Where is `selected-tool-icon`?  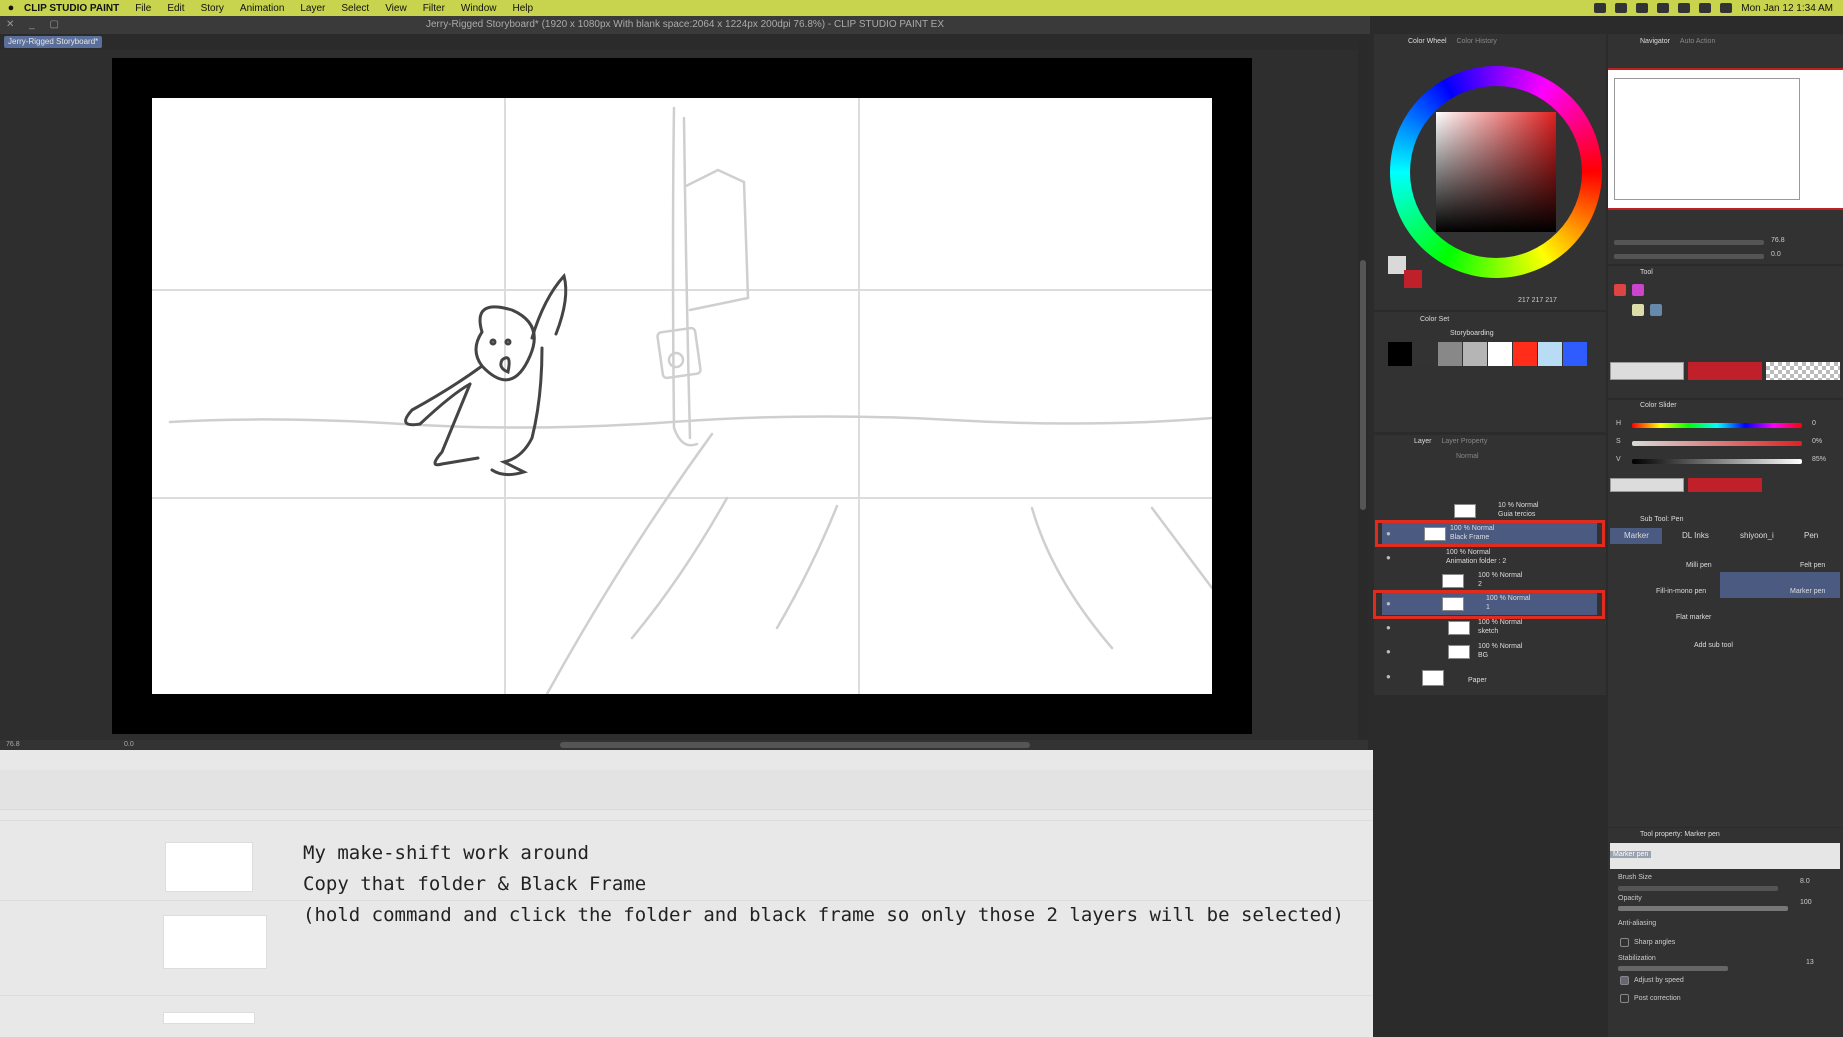 selected-tool-icon is located at coordinates (1656, 310).